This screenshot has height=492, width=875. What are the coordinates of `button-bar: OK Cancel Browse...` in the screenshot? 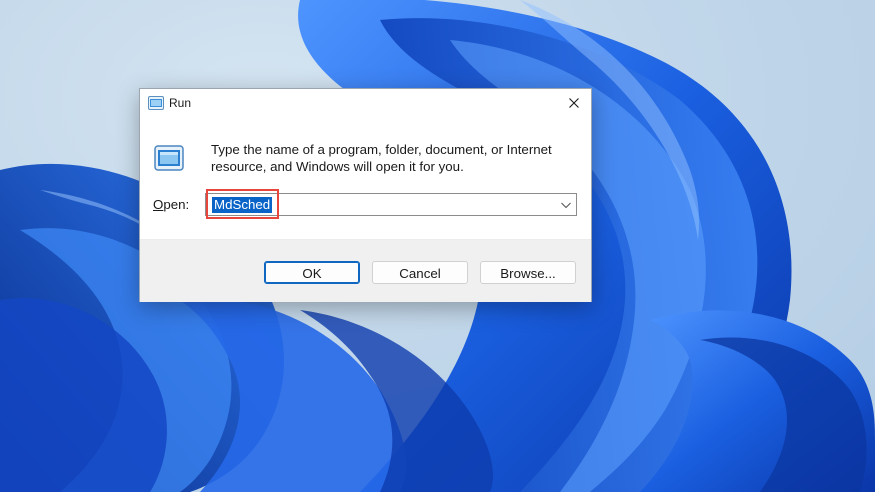 It's located at (365, 270).